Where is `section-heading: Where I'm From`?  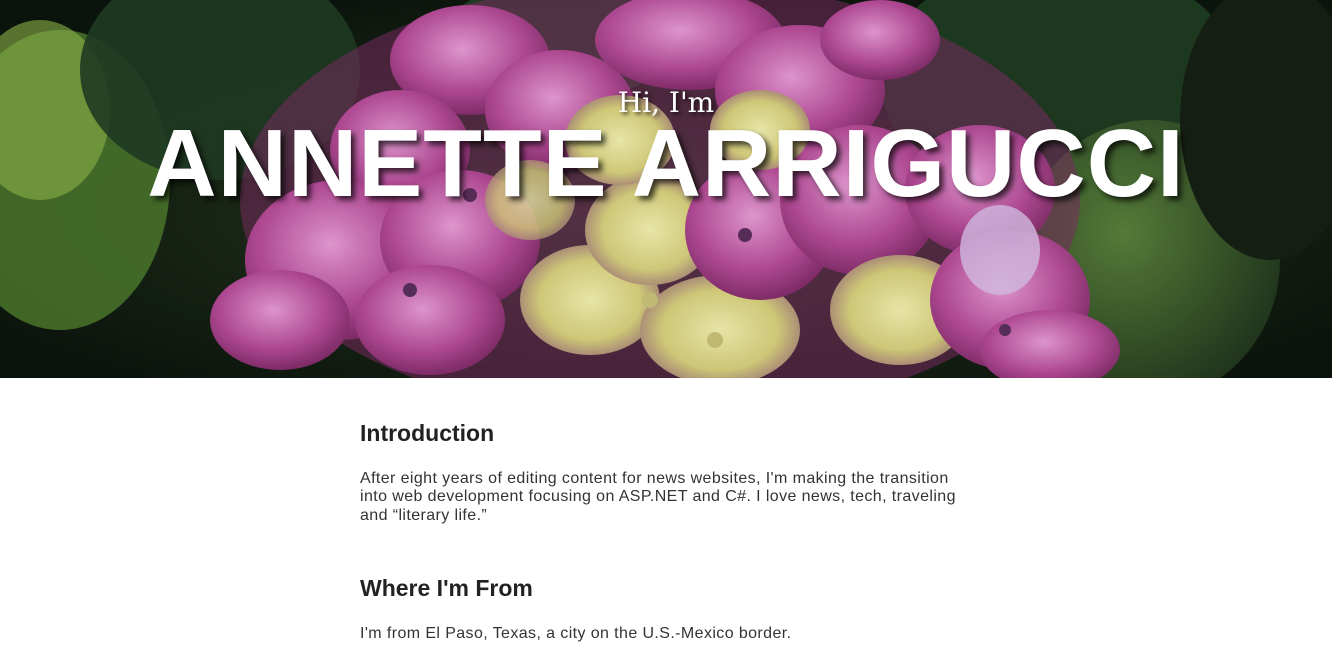 section-heading: Where I'm From is located at coordinates (446, 588).